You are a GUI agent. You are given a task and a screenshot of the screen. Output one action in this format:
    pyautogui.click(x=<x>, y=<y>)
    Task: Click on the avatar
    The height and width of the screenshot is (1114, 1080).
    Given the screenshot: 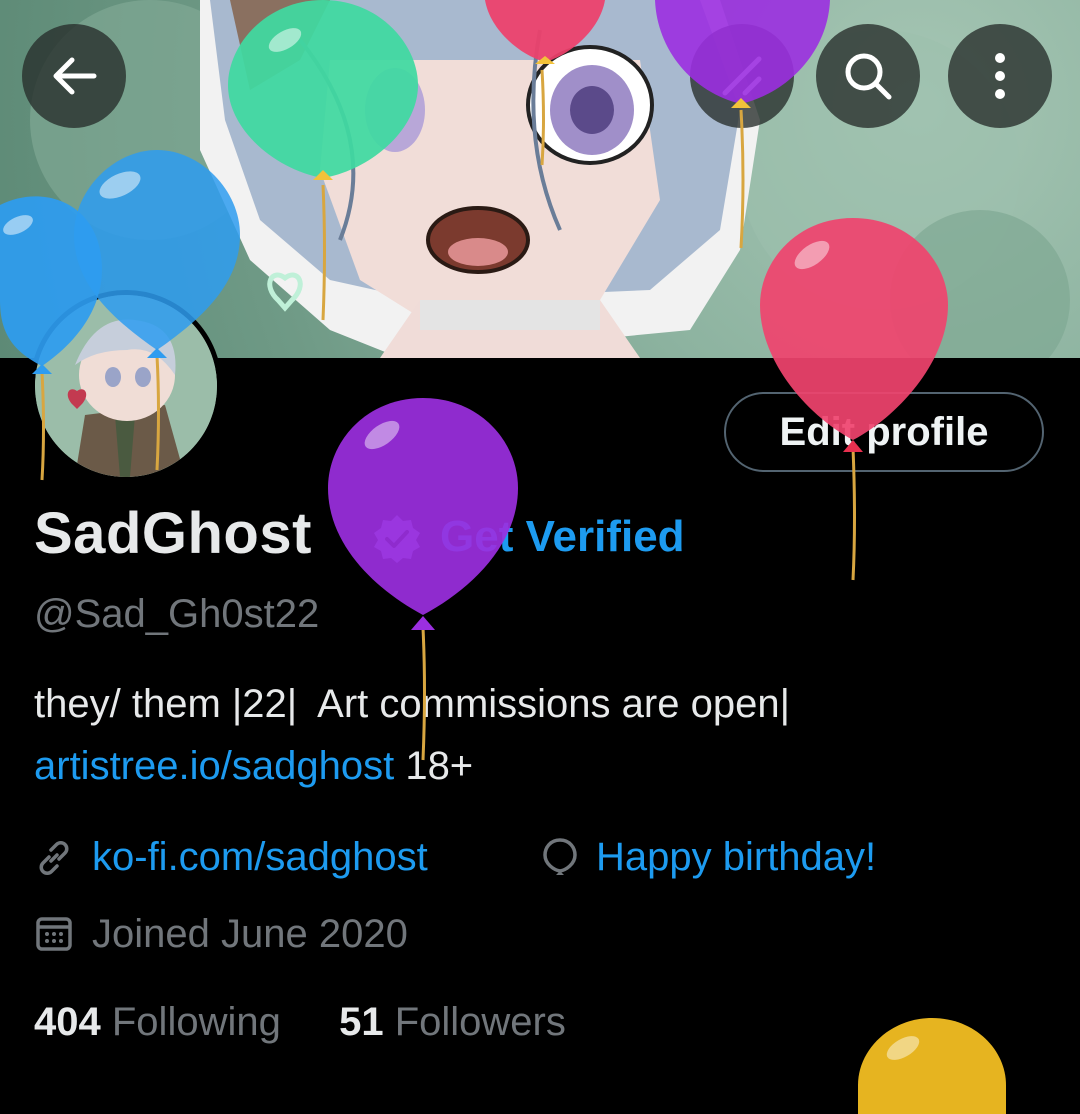 What is the action you would take?
    pyautogui.click(x=126, y=386)
    